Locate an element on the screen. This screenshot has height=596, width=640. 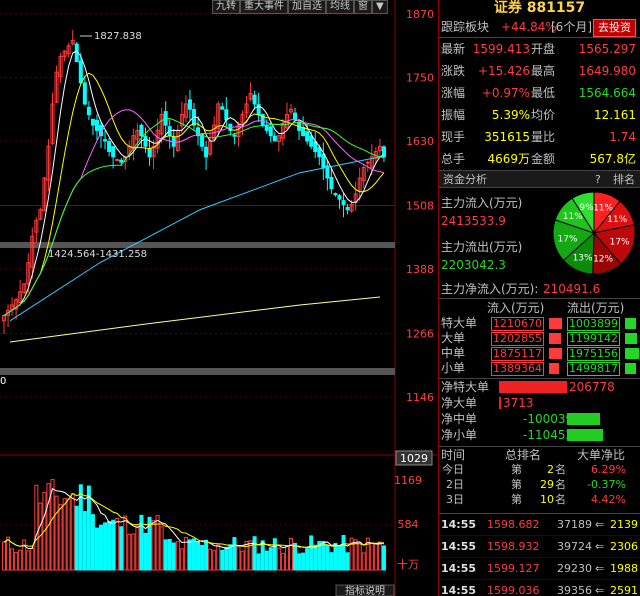
tick-count: 2306 is located at coordinates (624, 546).